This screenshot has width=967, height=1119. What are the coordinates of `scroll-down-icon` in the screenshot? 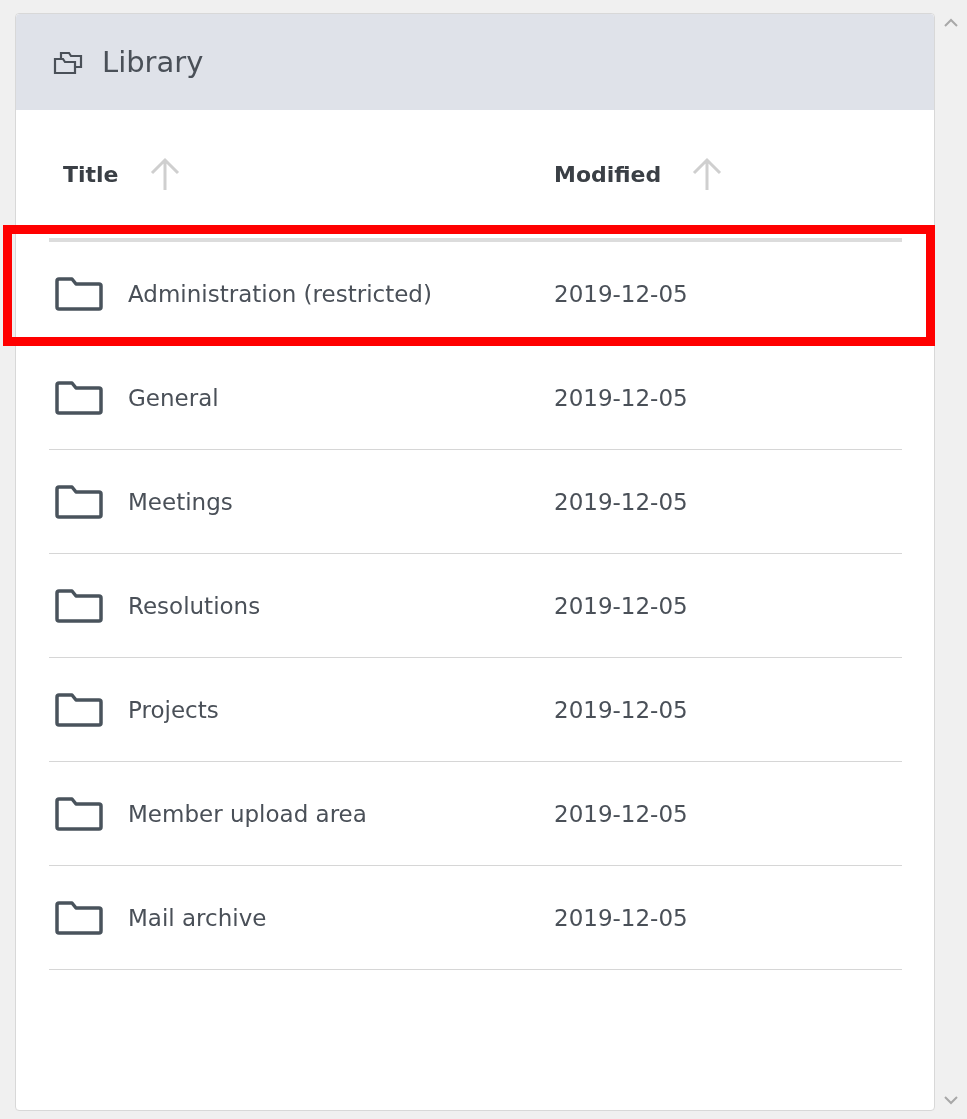 It's located at (951, 1100).